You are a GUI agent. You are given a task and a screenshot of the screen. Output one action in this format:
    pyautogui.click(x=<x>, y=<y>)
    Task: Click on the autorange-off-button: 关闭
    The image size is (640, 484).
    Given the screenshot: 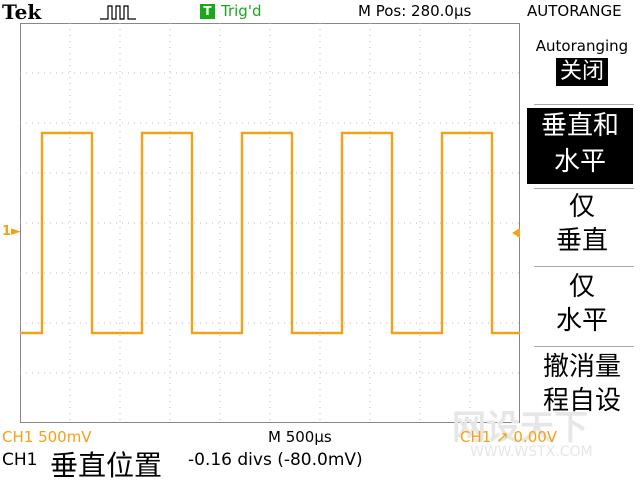 What is the action you would take?
    pyautogui.click(x=582, y=72)
    